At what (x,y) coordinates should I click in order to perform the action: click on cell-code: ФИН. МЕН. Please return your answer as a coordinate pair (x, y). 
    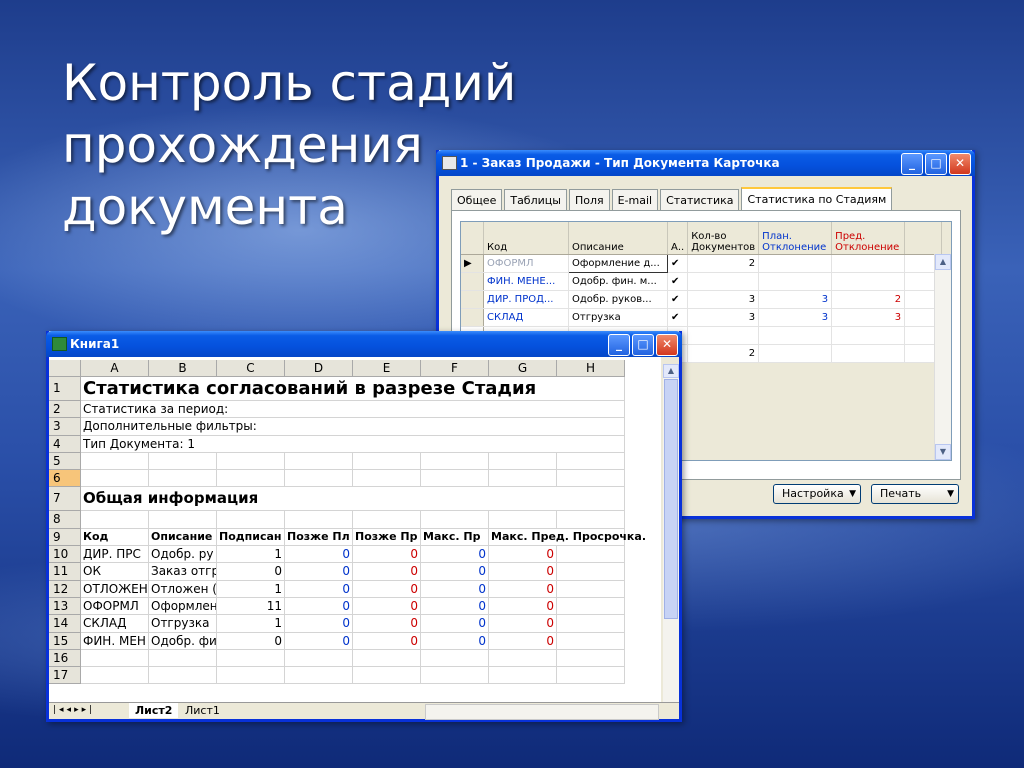
    Looking at the image, I should click on (115, 641).